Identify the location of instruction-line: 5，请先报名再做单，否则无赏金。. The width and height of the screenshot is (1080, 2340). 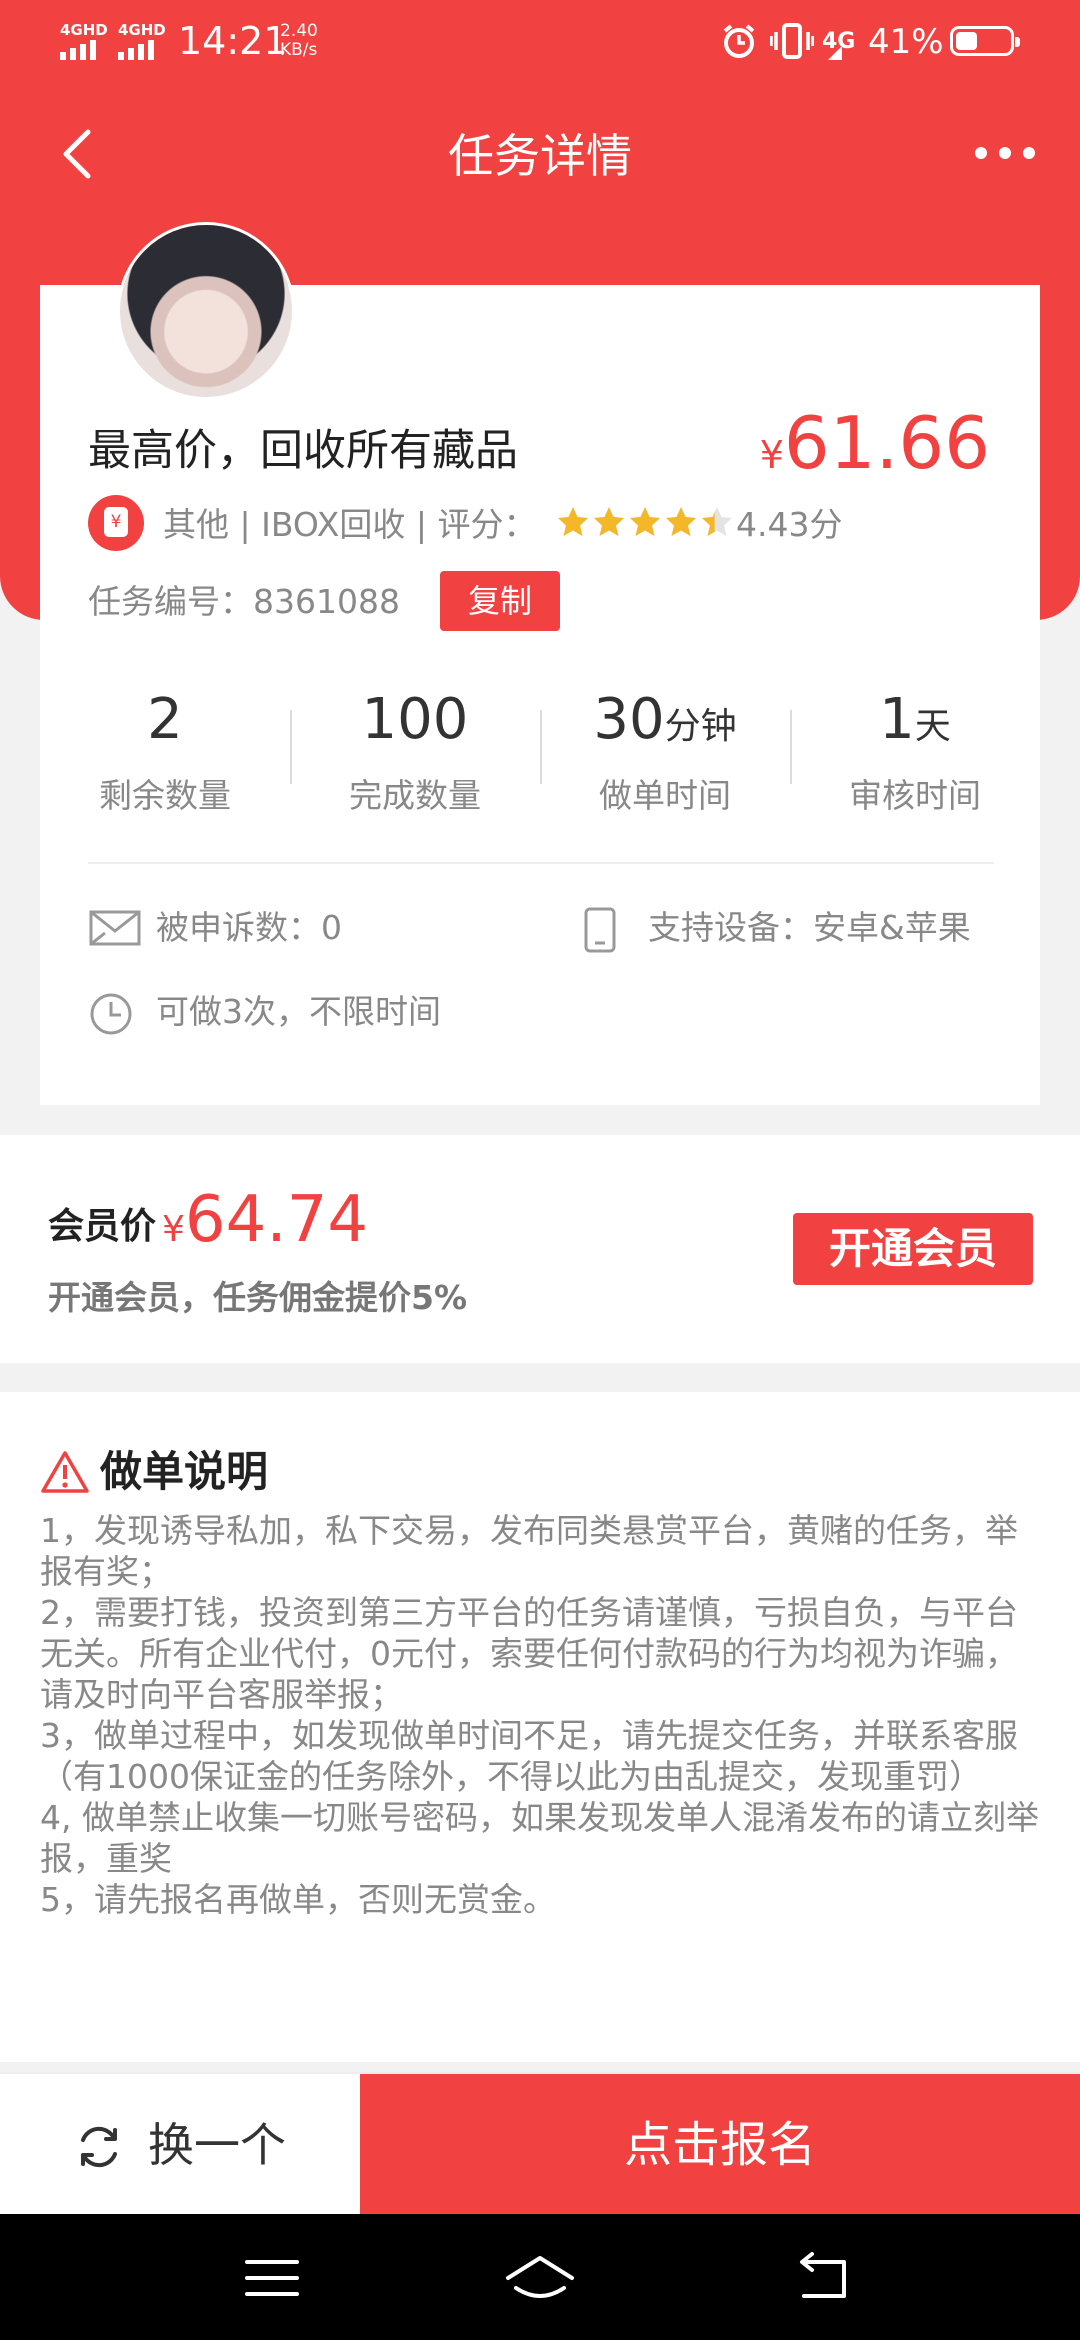
(298, 1899).